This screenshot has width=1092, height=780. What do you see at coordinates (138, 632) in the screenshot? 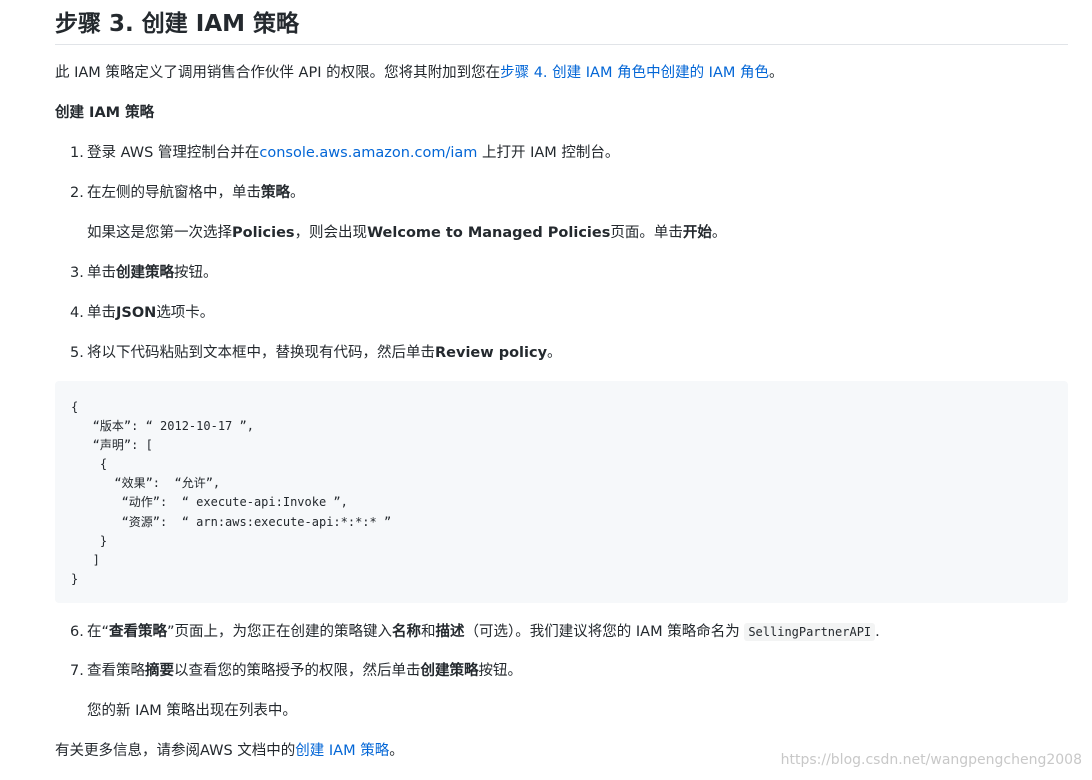
I see `step-emphasis: 查看策略` at bounding box center [138, 632].